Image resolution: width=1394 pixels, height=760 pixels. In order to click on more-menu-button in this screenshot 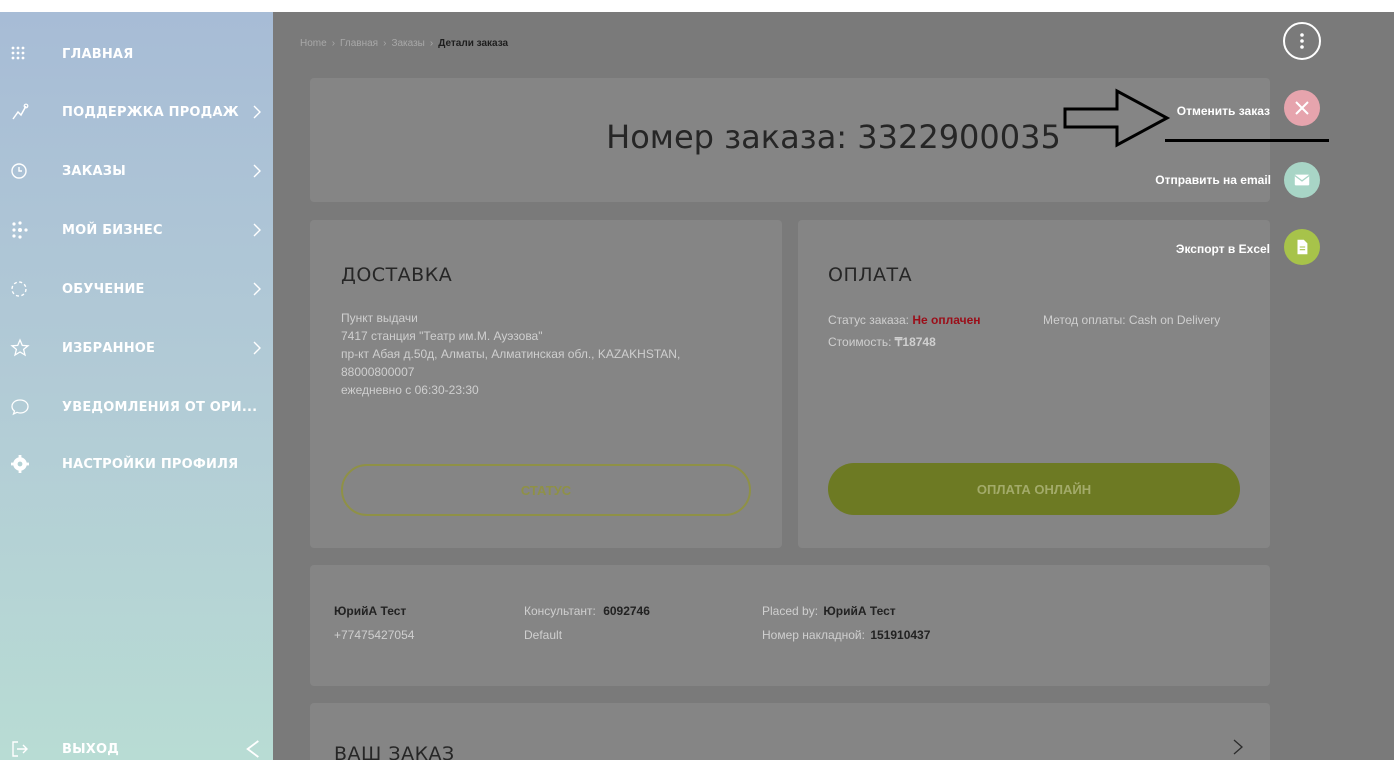, I will do `click(1302, 41)`.